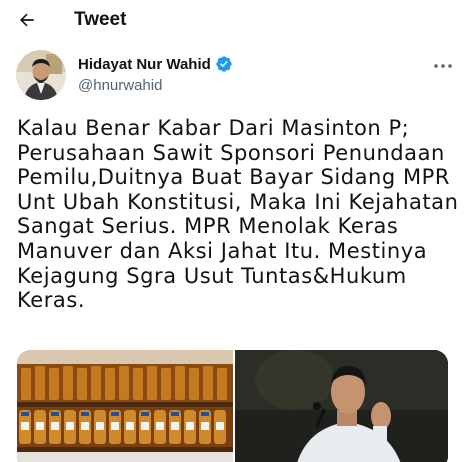 This screenshot has height=462, width=464. What do you see at coordinates (125, 406) in the screenshot?
I see `media-photo-cooking-oil-shelves` at bounding box center [125, 406].